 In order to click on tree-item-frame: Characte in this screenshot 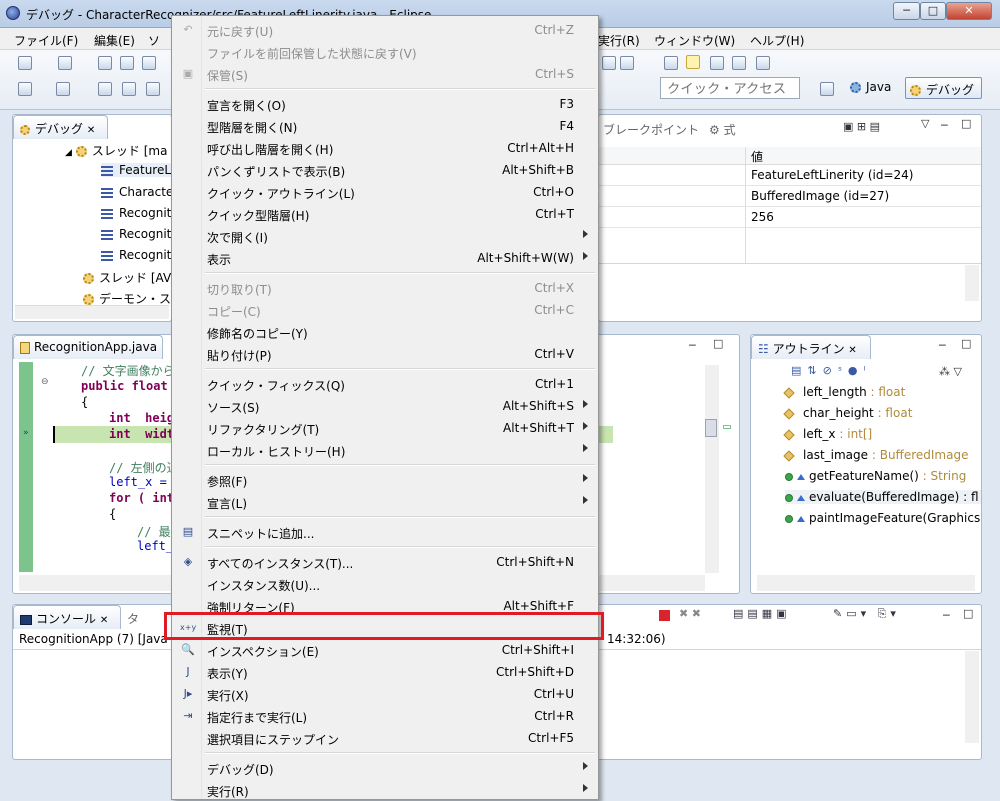, I will do `click(137, 192)`.